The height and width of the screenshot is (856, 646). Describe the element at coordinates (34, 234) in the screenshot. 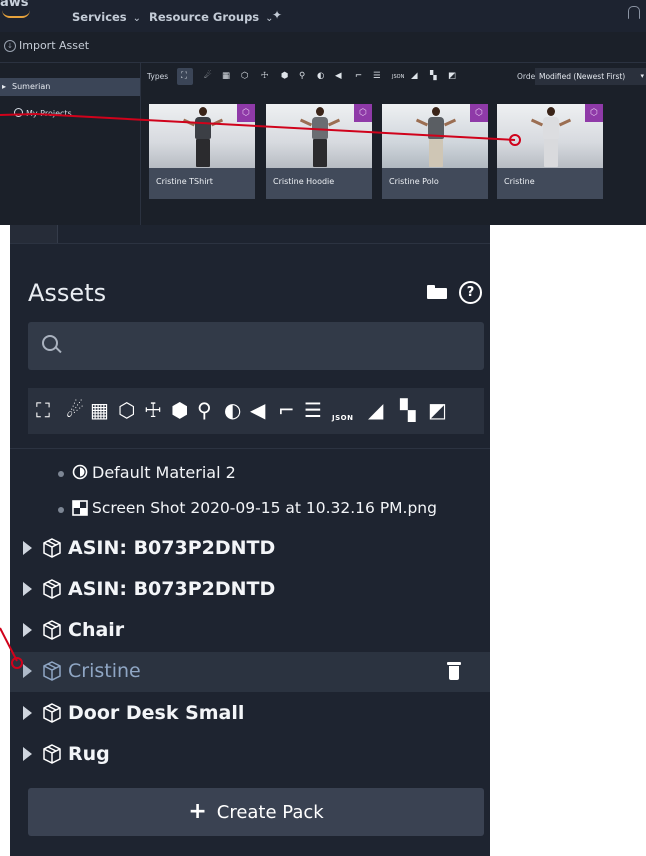

I see `panel-tab` at that location.